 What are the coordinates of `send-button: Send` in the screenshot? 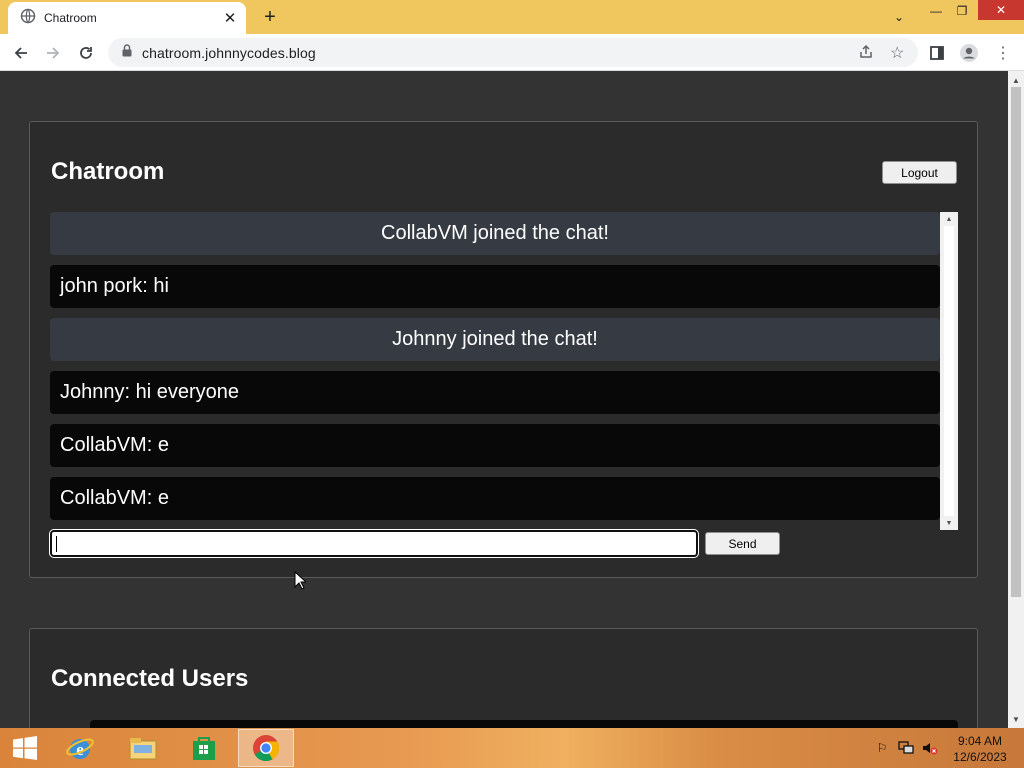 It's located at (742, 543).